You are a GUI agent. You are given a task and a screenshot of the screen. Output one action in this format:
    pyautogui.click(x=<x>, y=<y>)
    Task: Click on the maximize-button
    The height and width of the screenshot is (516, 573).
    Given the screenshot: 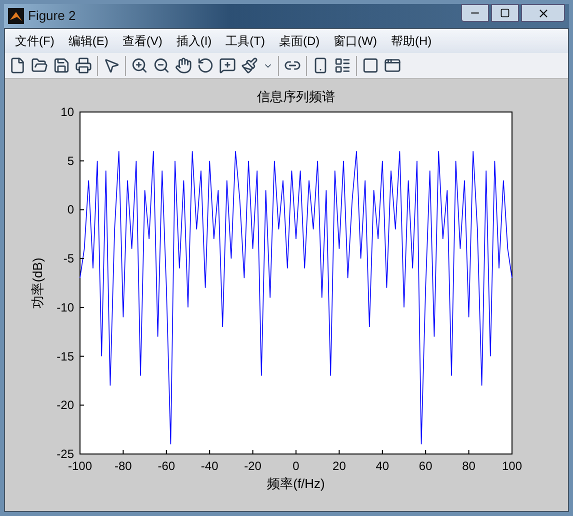 What is the action you would take?
    pyautogui.click(x=505, y=13)
    